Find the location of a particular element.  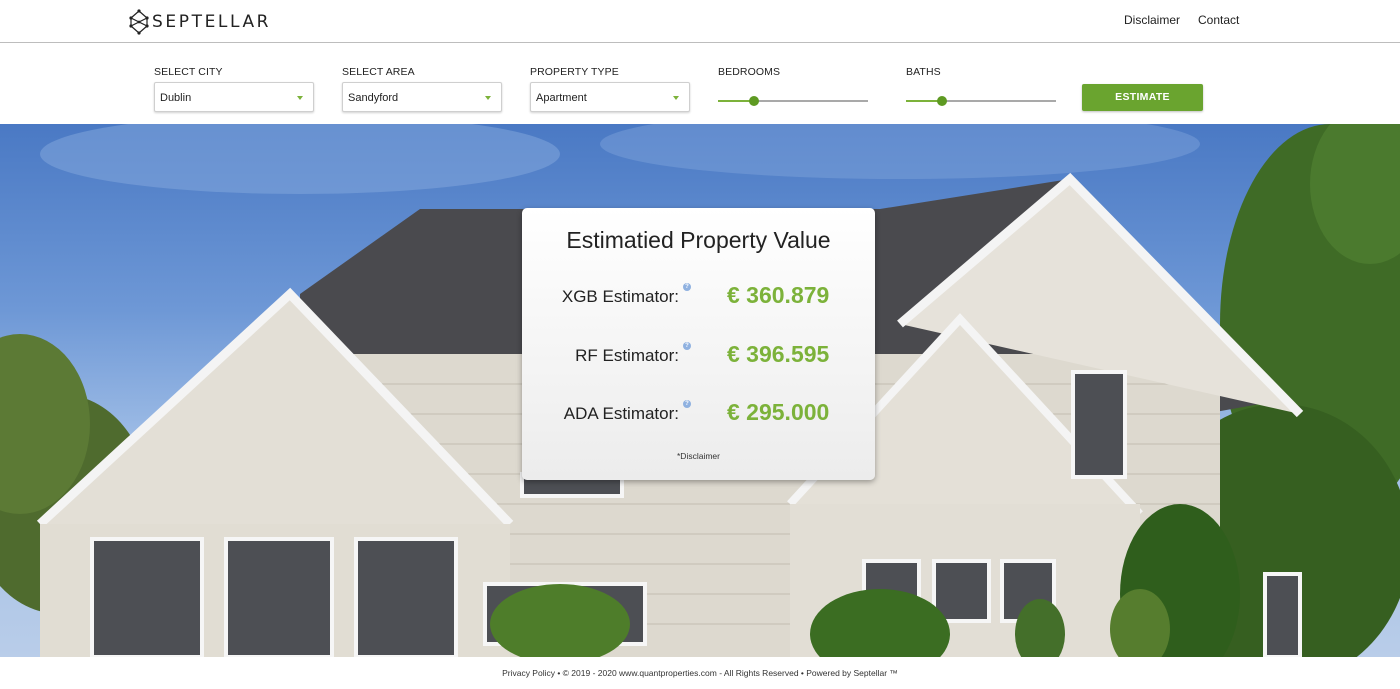

nav-disclaimer-link: Disclaimer is located at coordinates (1152, 20).